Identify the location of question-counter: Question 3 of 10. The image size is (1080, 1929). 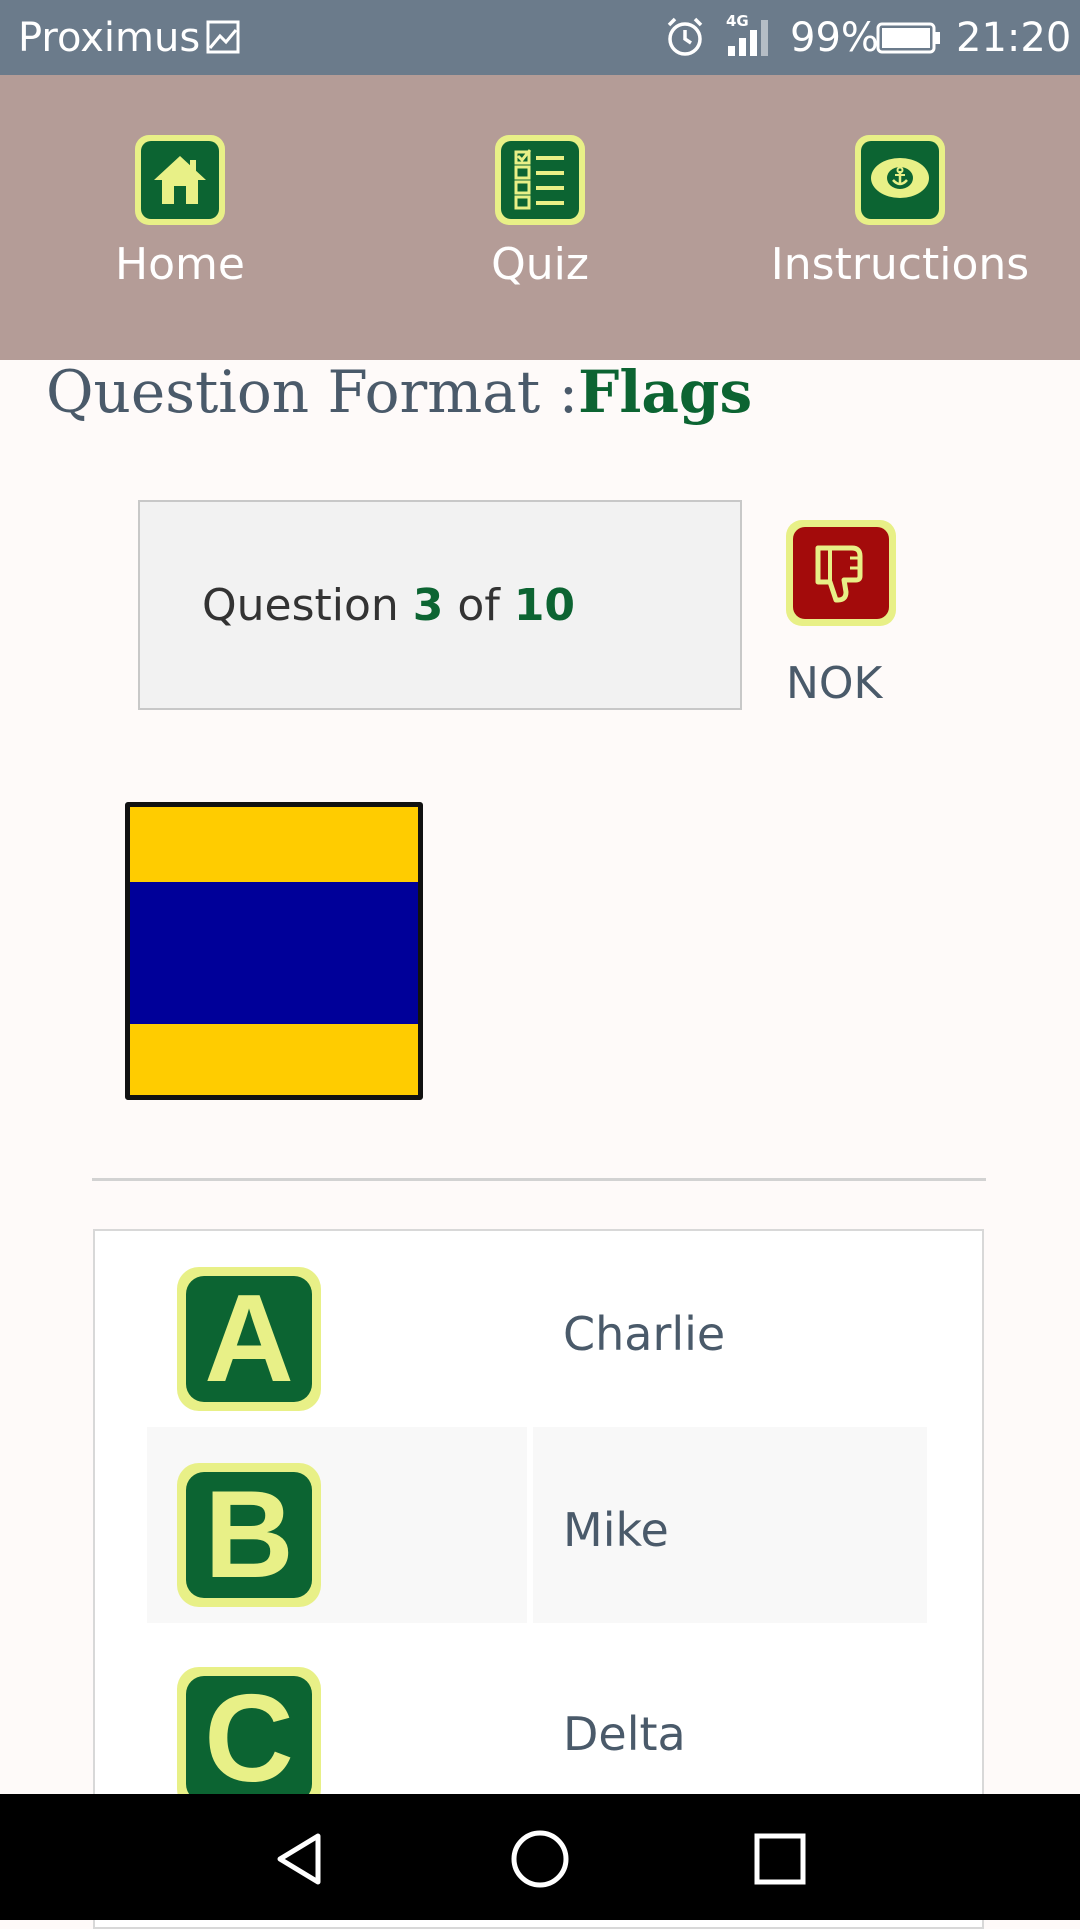
(388, 606).